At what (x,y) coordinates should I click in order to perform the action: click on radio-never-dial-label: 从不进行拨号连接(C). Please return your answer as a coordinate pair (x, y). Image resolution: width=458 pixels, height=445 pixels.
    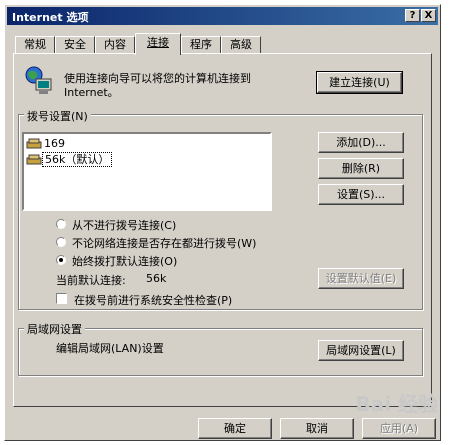
    Looking at the image, I should click on (124, 225).